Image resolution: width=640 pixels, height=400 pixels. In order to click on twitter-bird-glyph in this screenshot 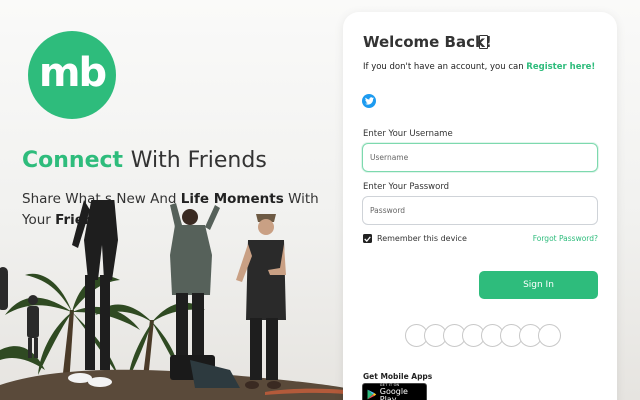, I will do `click(369, 101)`.